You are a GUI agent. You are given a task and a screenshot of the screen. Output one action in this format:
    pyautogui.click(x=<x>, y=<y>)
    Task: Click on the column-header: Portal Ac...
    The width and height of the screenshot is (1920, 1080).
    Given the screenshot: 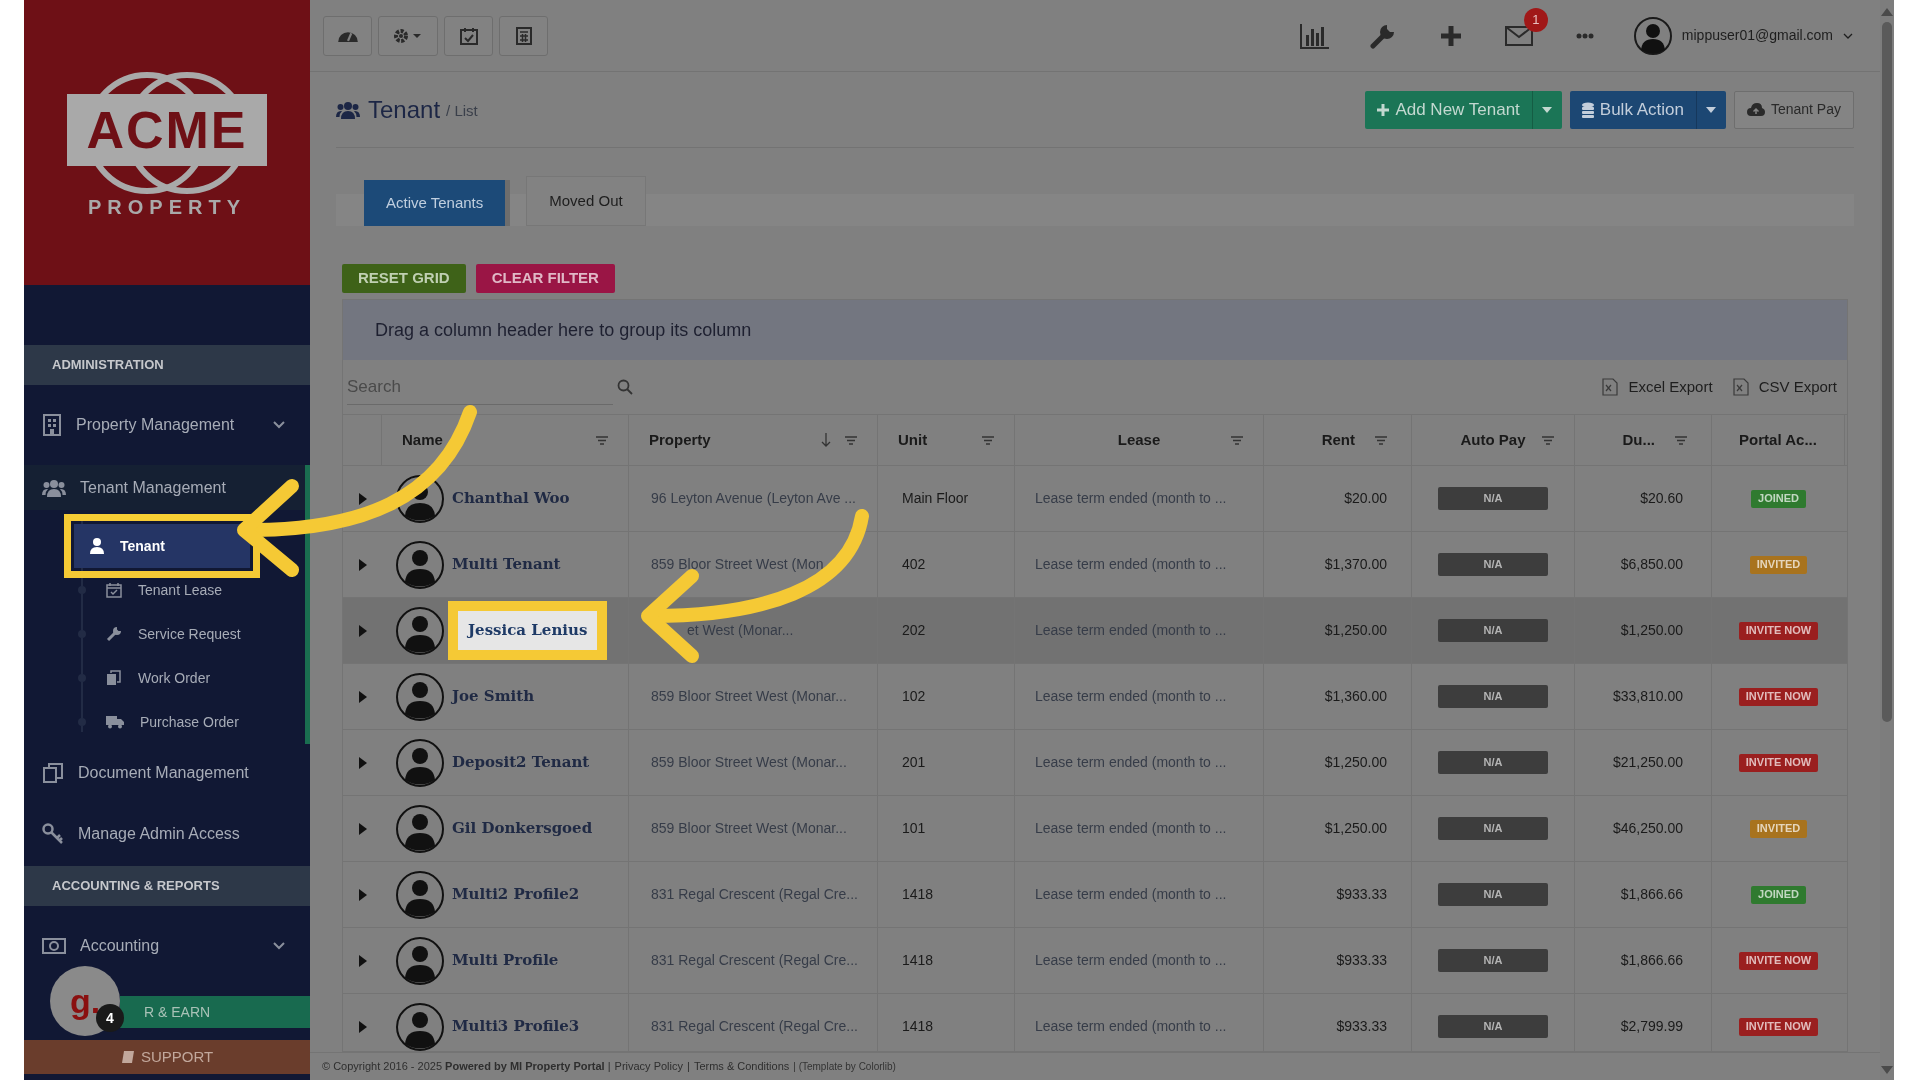 What is the action you would take?
    pyautogui.click(x=1778, y=440)
    